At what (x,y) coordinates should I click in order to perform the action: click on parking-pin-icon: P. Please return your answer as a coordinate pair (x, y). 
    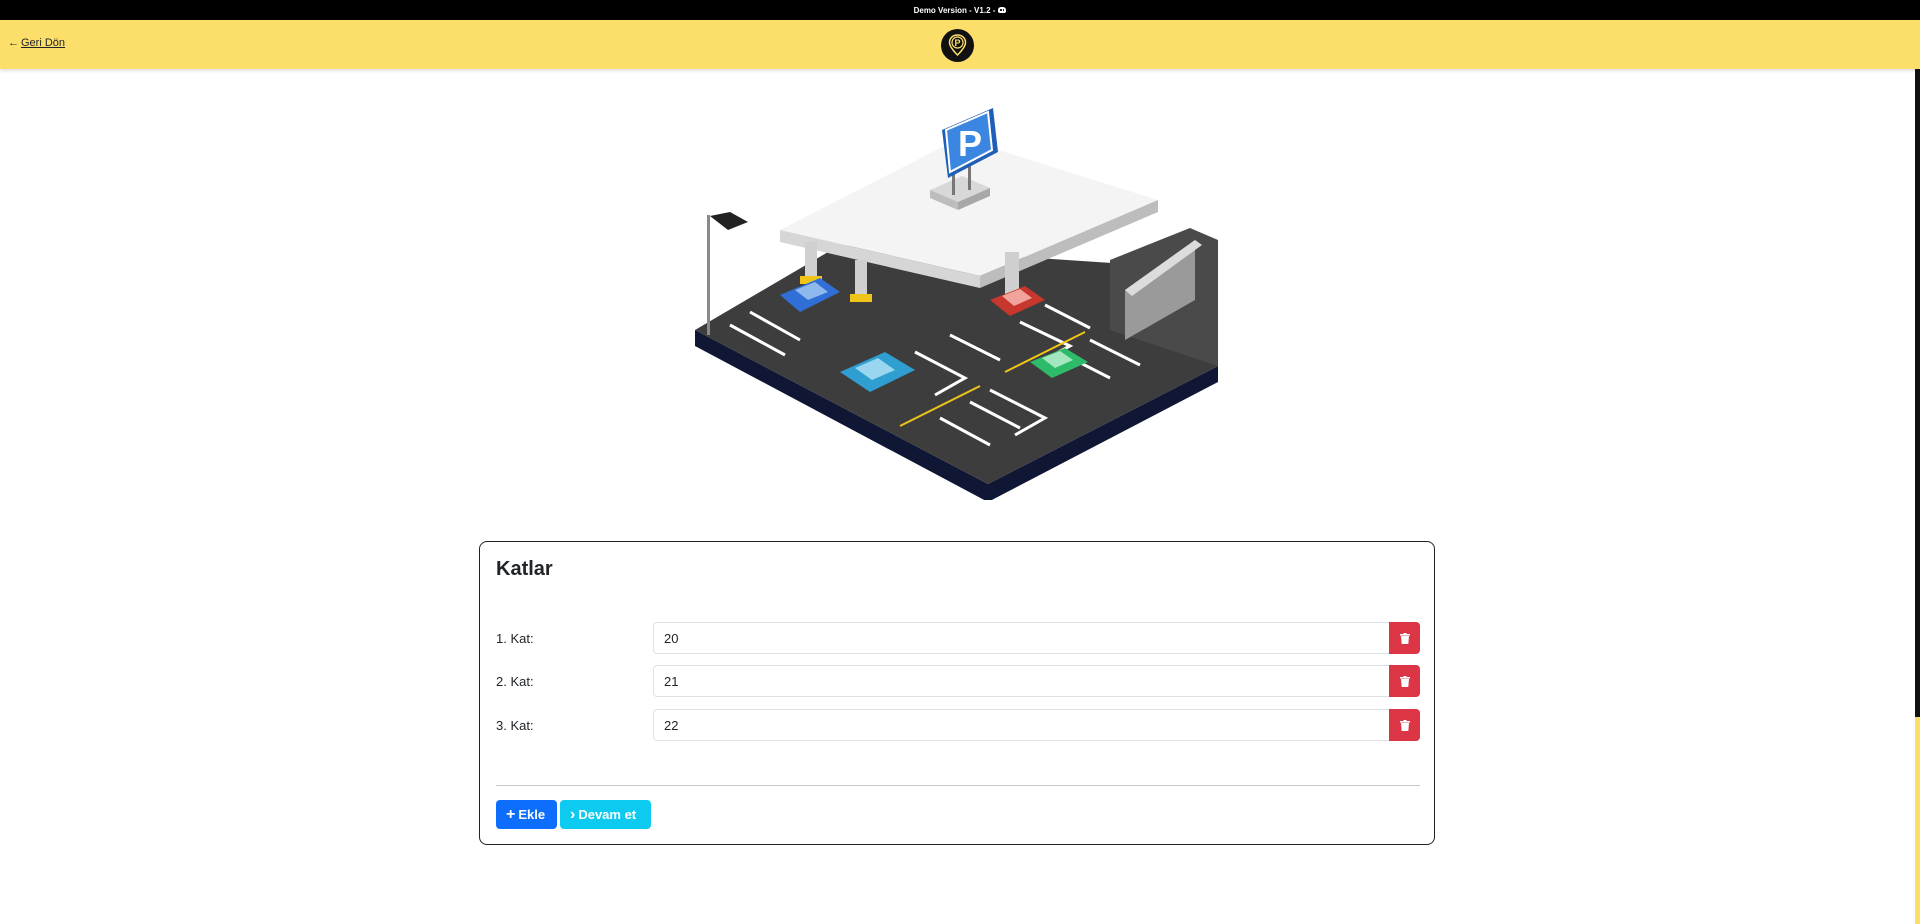
    Looking at the image, I should click on (957, 45).